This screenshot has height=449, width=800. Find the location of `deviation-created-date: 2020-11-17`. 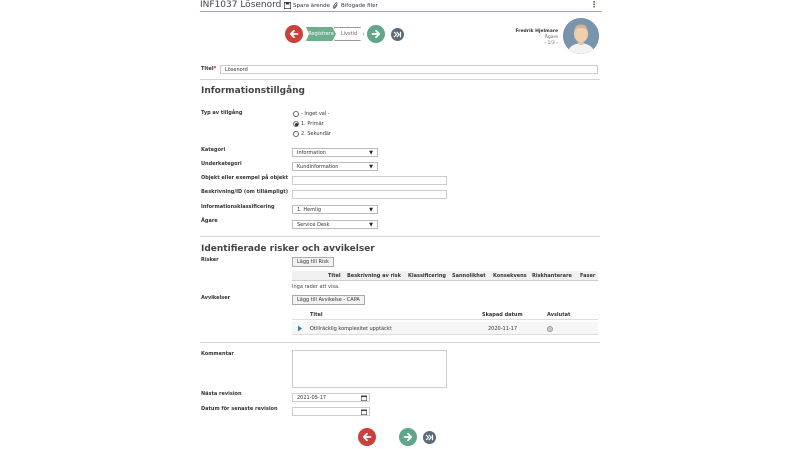

deviation-created-date: 2020-11-17 is located at coordinates (503, 329).